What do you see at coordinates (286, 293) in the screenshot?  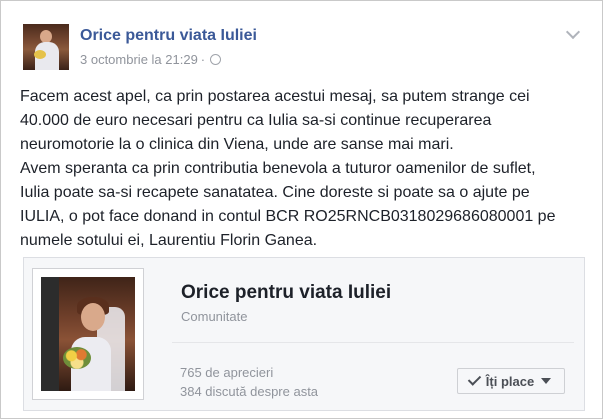 I see `attachment-title: Orice pentru viata Iuliei` at bounding box center [286, 293].